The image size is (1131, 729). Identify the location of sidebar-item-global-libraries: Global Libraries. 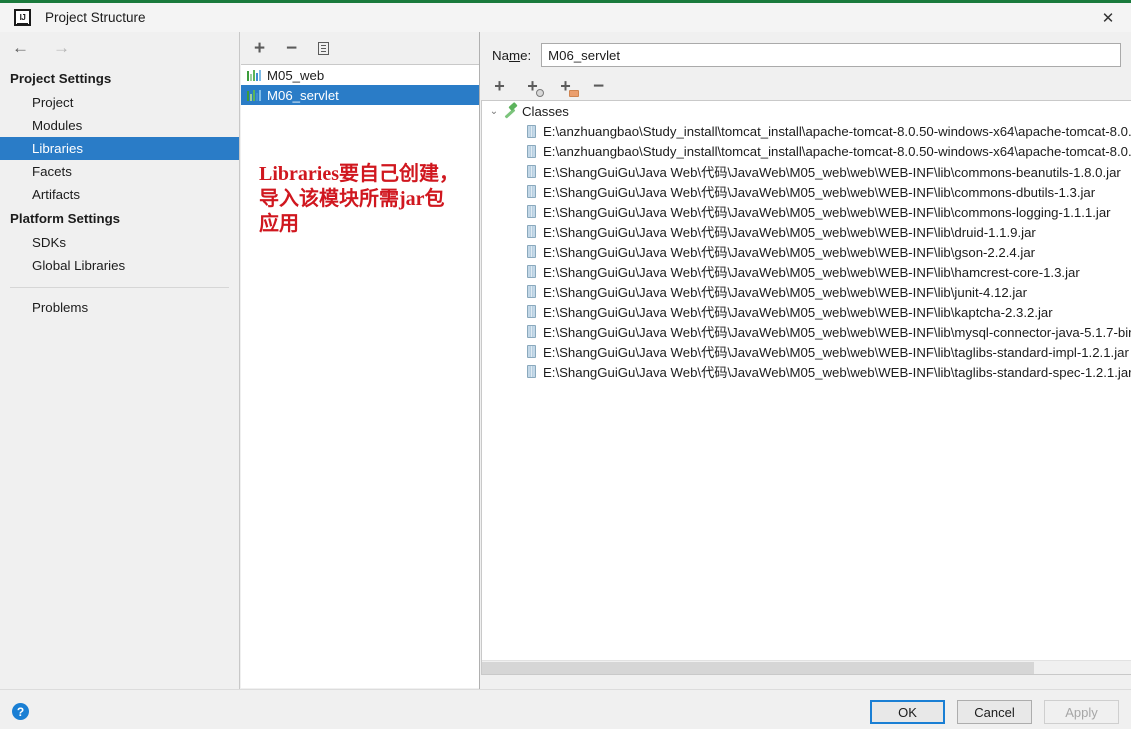
(119, 265).